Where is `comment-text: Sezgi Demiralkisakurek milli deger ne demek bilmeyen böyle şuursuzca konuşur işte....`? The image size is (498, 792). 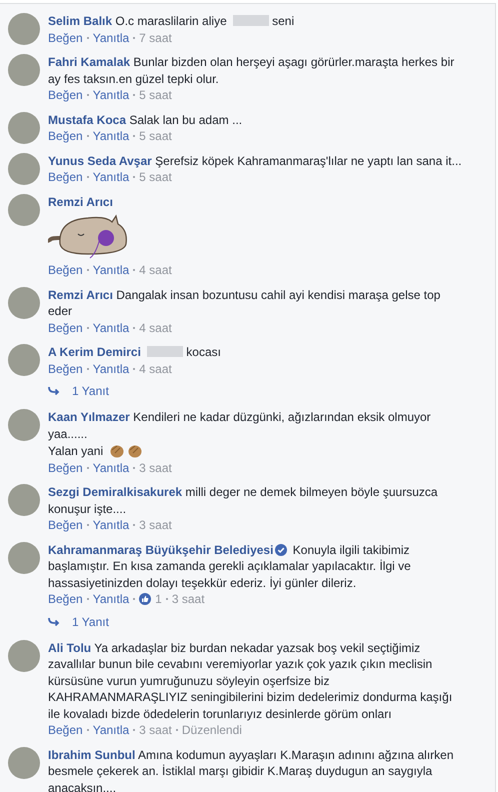
comment-text: Sezgi Demiralkisakurek milli deger ne demek bilmeyen böyle şuursuzca konuşur işte.... is located at coordinates (243, 500).